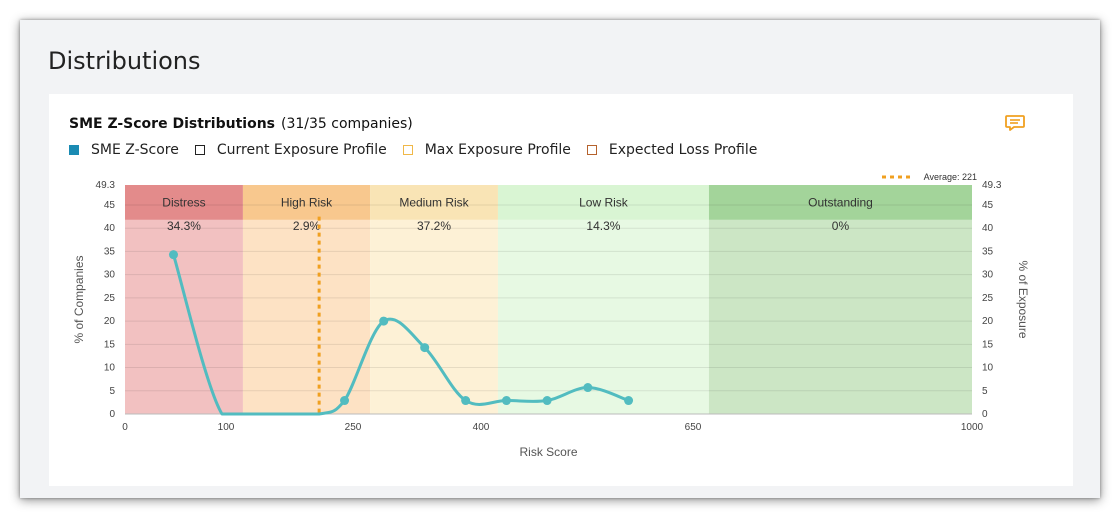  What do you see at coordinates (497, 150) in the screenshot?
I see `legend-label: Max Exposure Profile` at bounding box center [497, 150].